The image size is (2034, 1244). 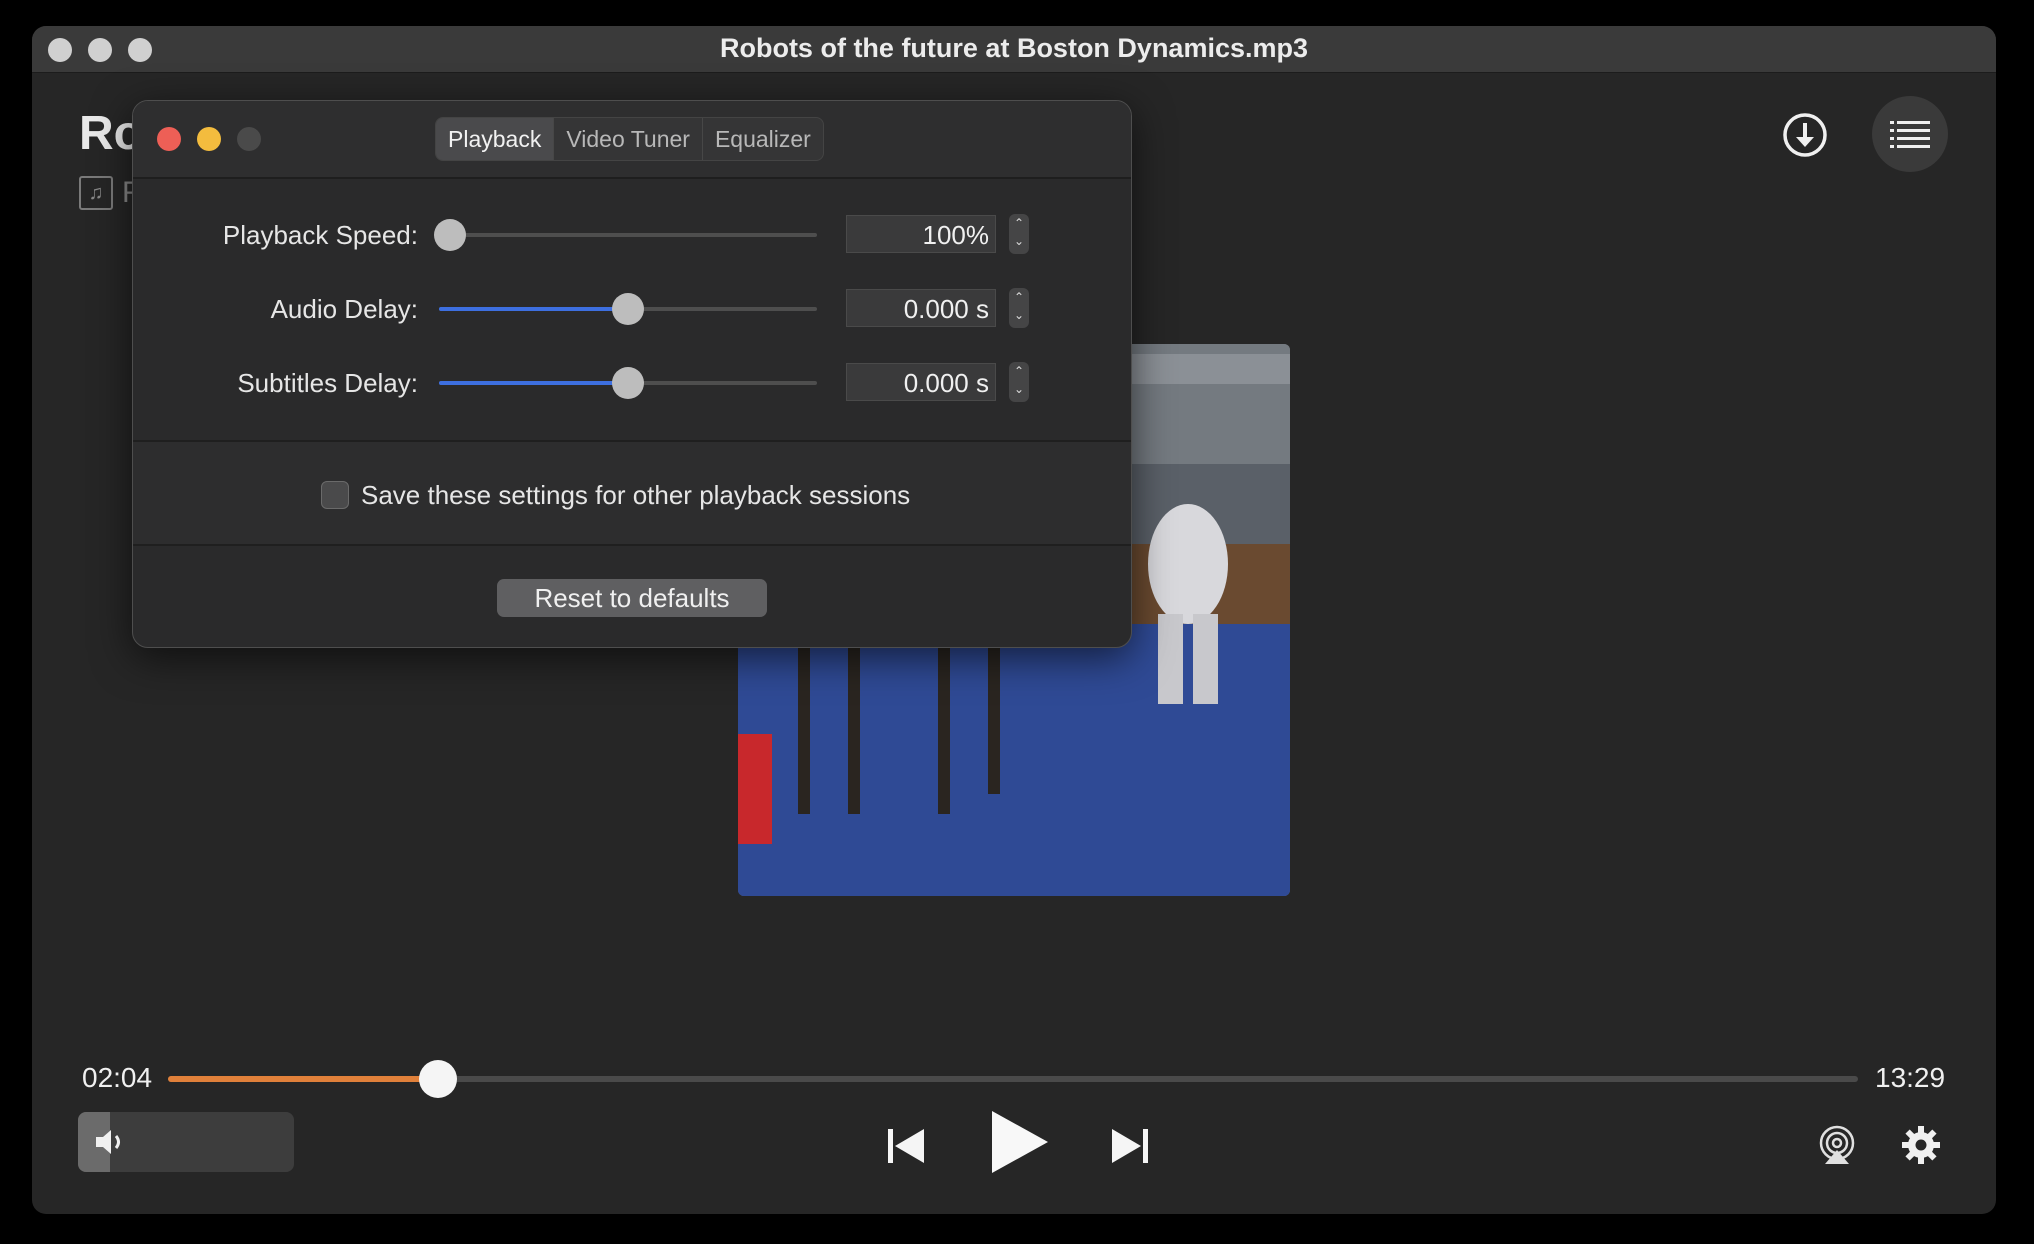 I want to click on total-duration: 13:29, so click(x=1910, y=1077).